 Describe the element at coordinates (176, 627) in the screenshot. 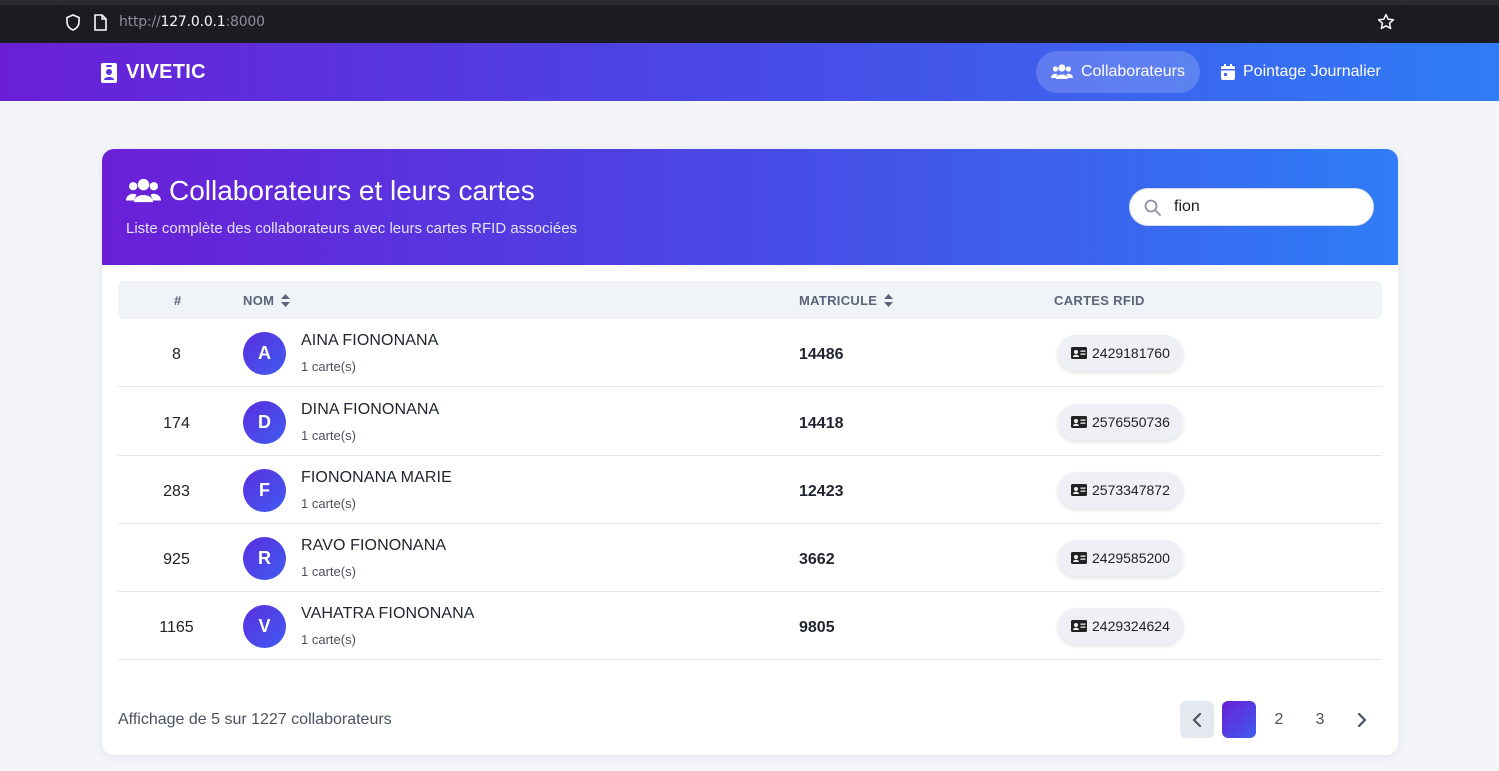

I see `row-number: 1165` at that location.